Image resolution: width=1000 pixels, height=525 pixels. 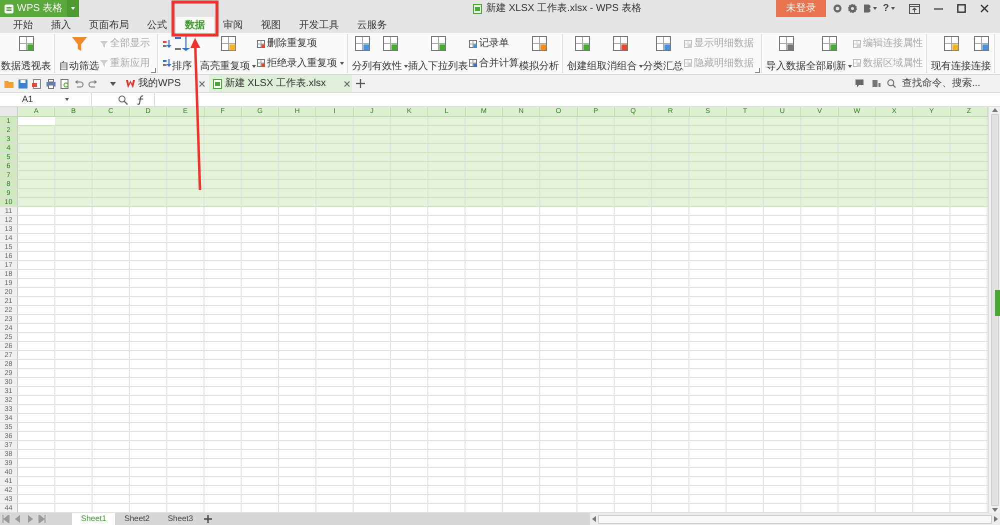 What do you see at coordinates (829, 53) in the screenshot?
I see `ribbon-button: 全部刷新` at bounding box center [829, 53].